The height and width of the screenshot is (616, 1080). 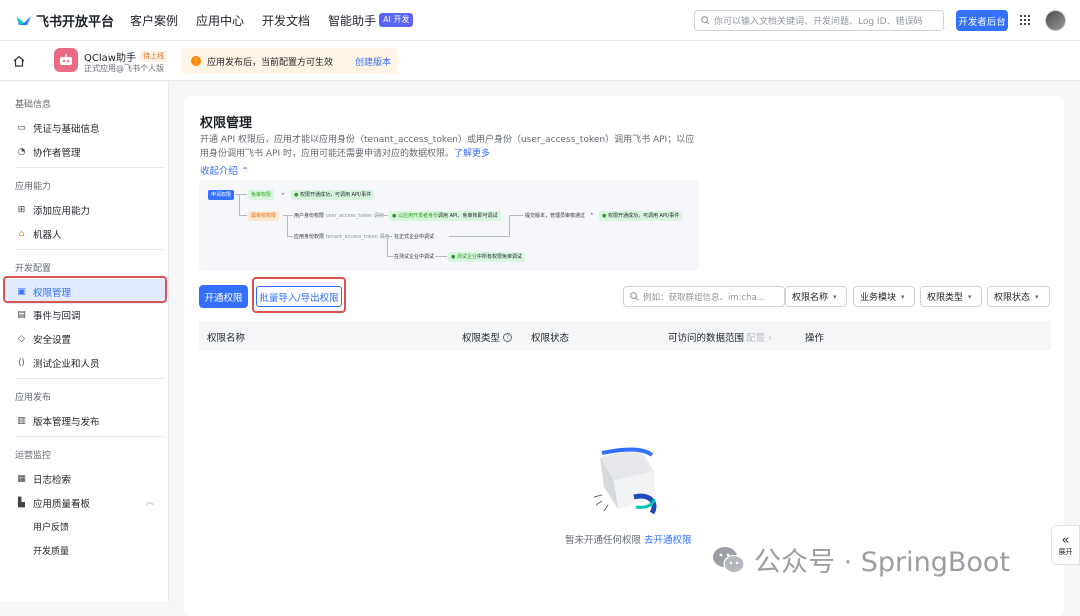 What do you see at coordinates (1065, 551) in the screenshot?
I see `expand-label: 展开` at bounding box center [1065, 551].